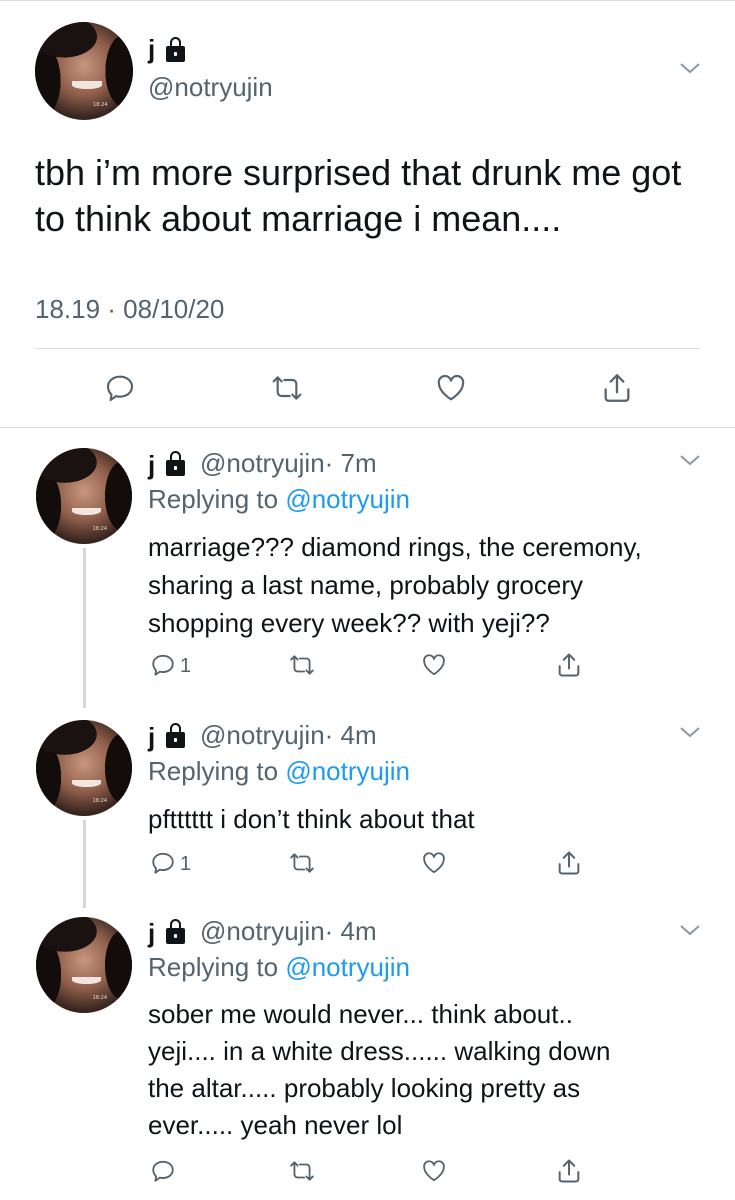 The height and width of the screenshot is (1200, 735). I want to click on tweet-timestamp: 18.19 · 08/10/20, so click(129, 309).